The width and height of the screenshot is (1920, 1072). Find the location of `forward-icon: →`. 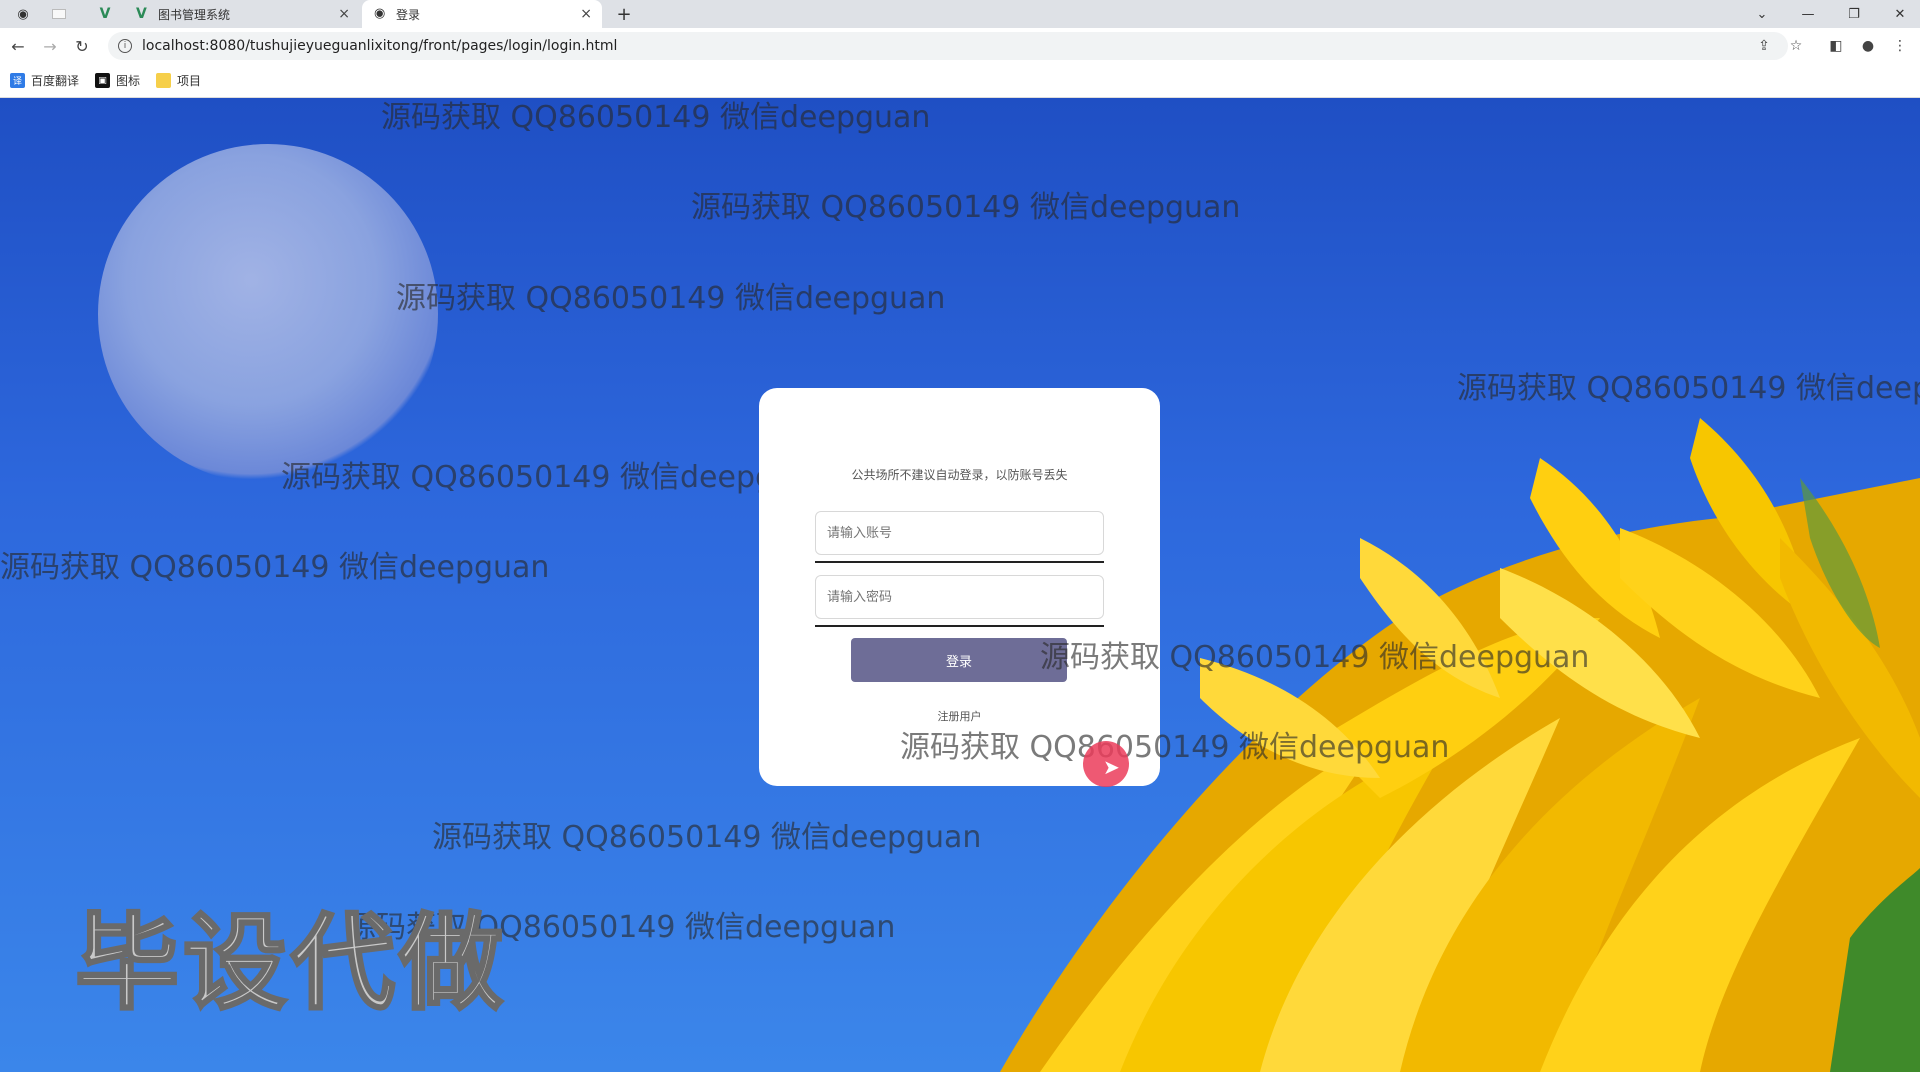

forward-icon: → is located at coordinates (50, 46).